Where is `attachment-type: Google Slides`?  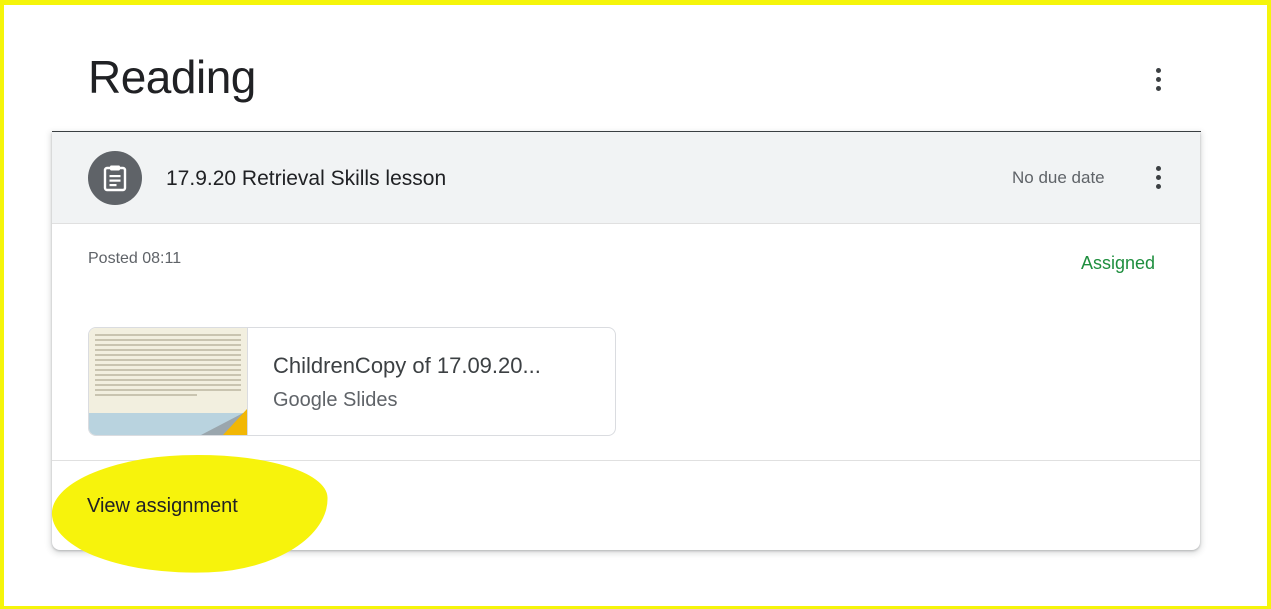 attachment-type: Google Slides is located at coordinates (335, 400).